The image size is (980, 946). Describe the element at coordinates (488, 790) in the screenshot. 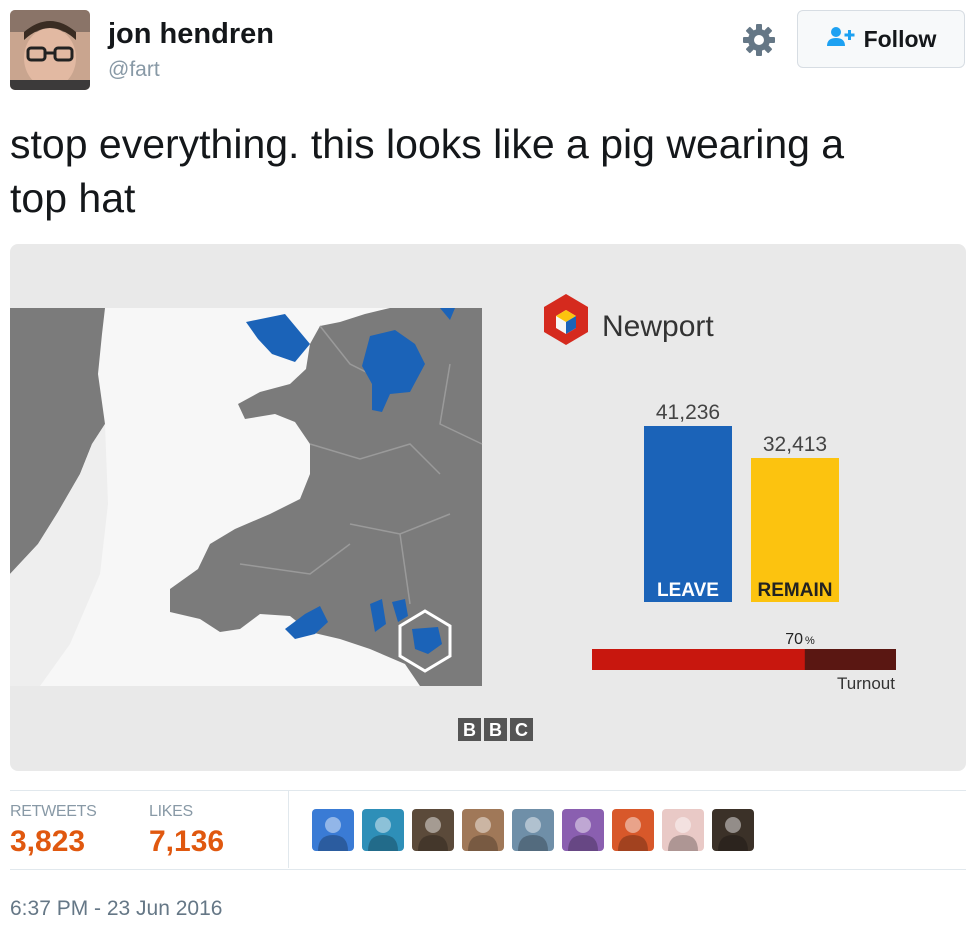

I see `stats-top-divider` at that location.